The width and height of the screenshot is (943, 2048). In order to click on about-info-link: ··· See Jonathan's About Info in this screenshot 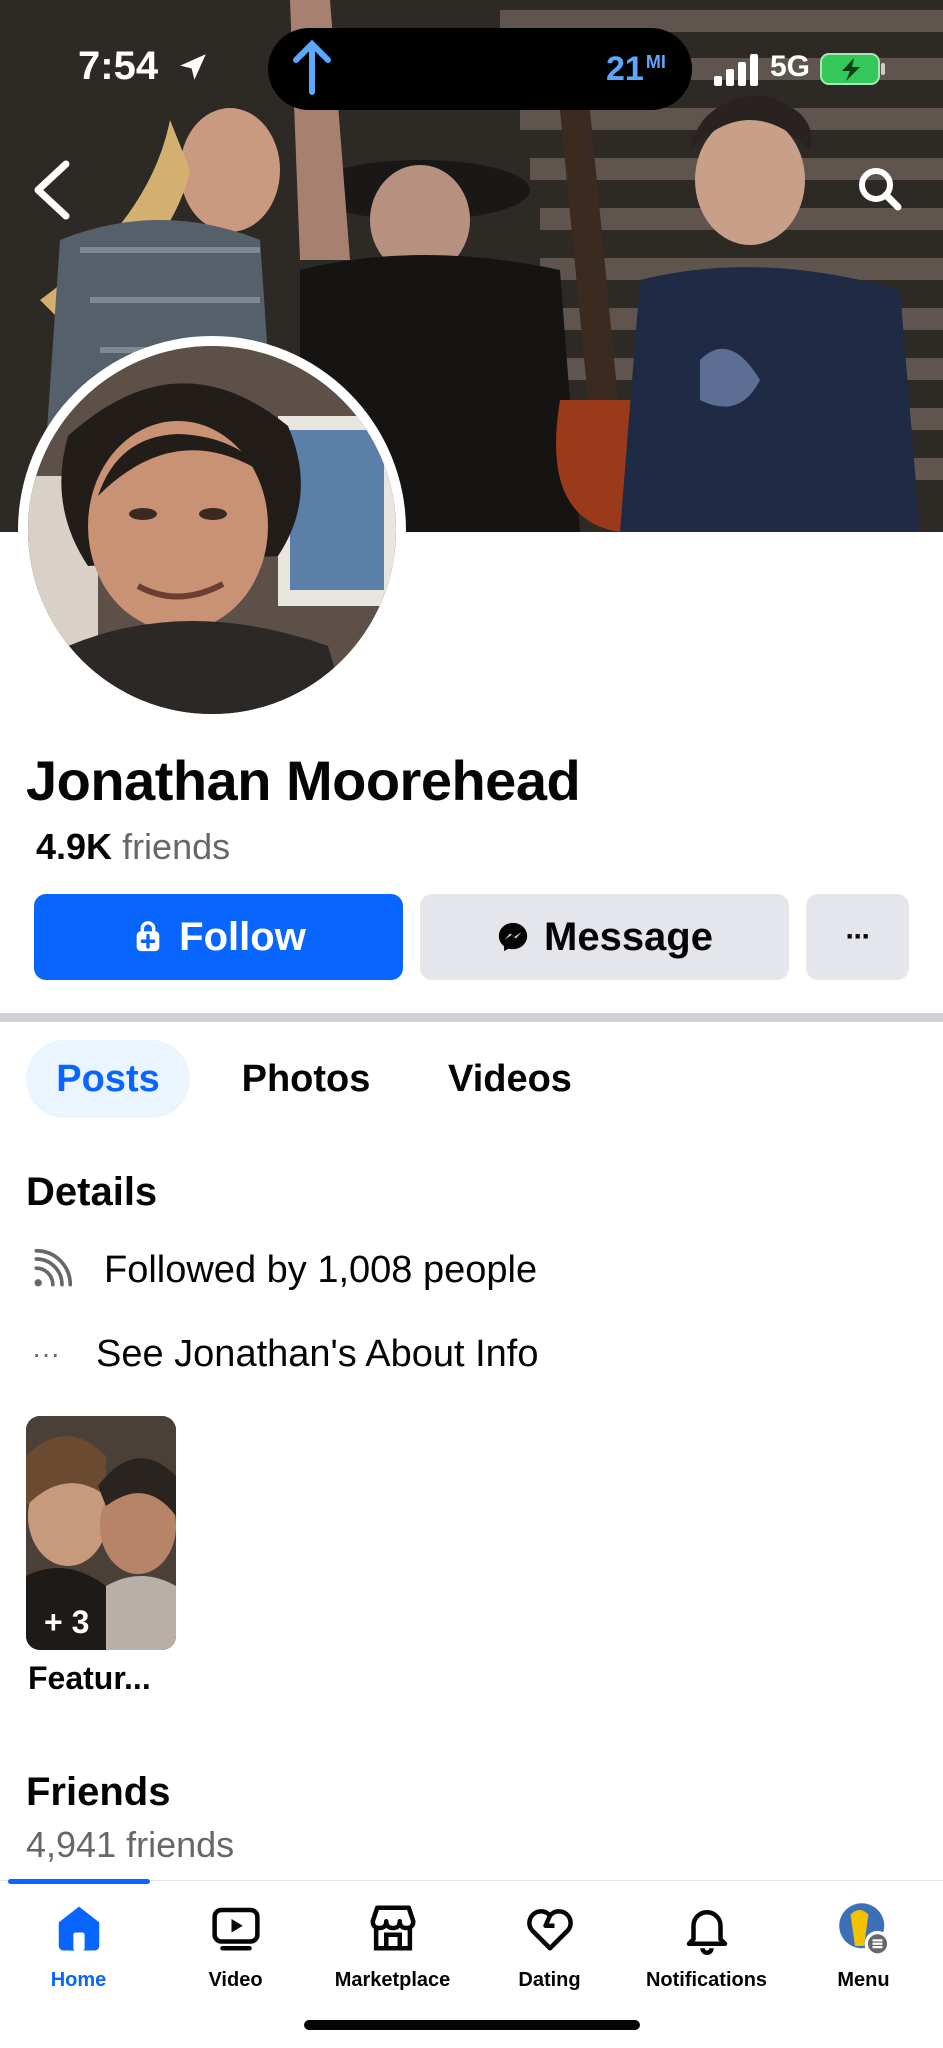, I will do `click(282, 1354)`.